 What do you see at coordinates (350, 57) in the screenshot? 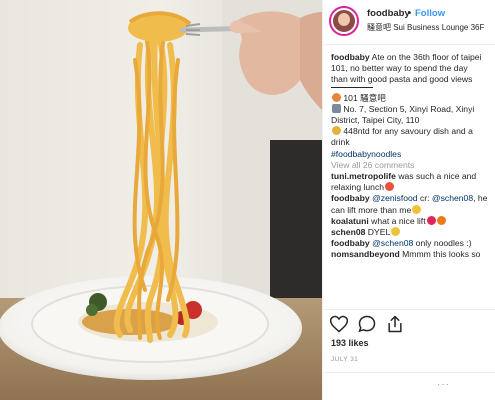
I see `caption-username: foodbaby` at bounding box center [350, 57].